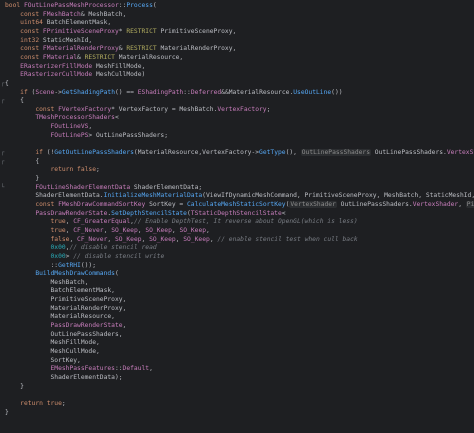  I want to click on code-token: OutLinePassShaders., so click(374, 204).